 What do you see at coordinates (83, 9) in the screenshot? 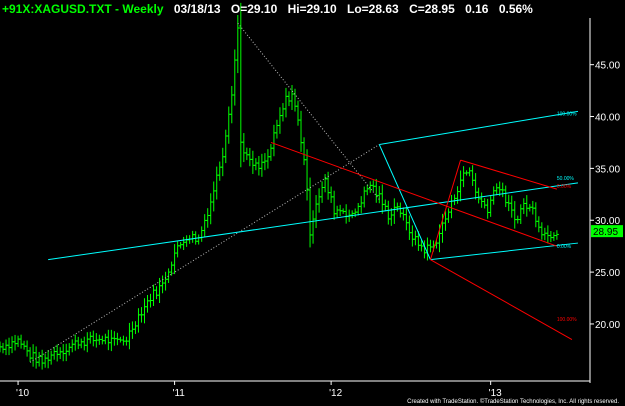
I see `symbol-label: +91X:XAGUSD.TXT - Weekly` at bounding box center [83, 9].